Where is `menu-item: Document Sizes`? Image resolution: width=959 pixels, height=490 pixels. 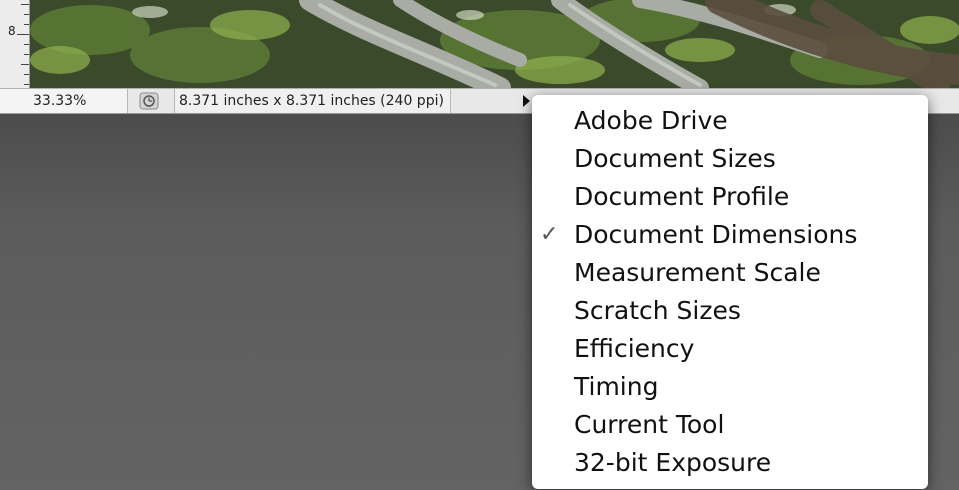
menu-item: Document Sizes is located at coordinates (730, 159).